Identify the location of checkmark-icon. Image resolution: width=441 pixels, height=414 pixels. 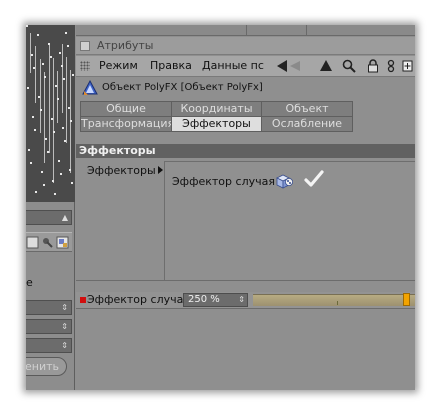
(314, 179).